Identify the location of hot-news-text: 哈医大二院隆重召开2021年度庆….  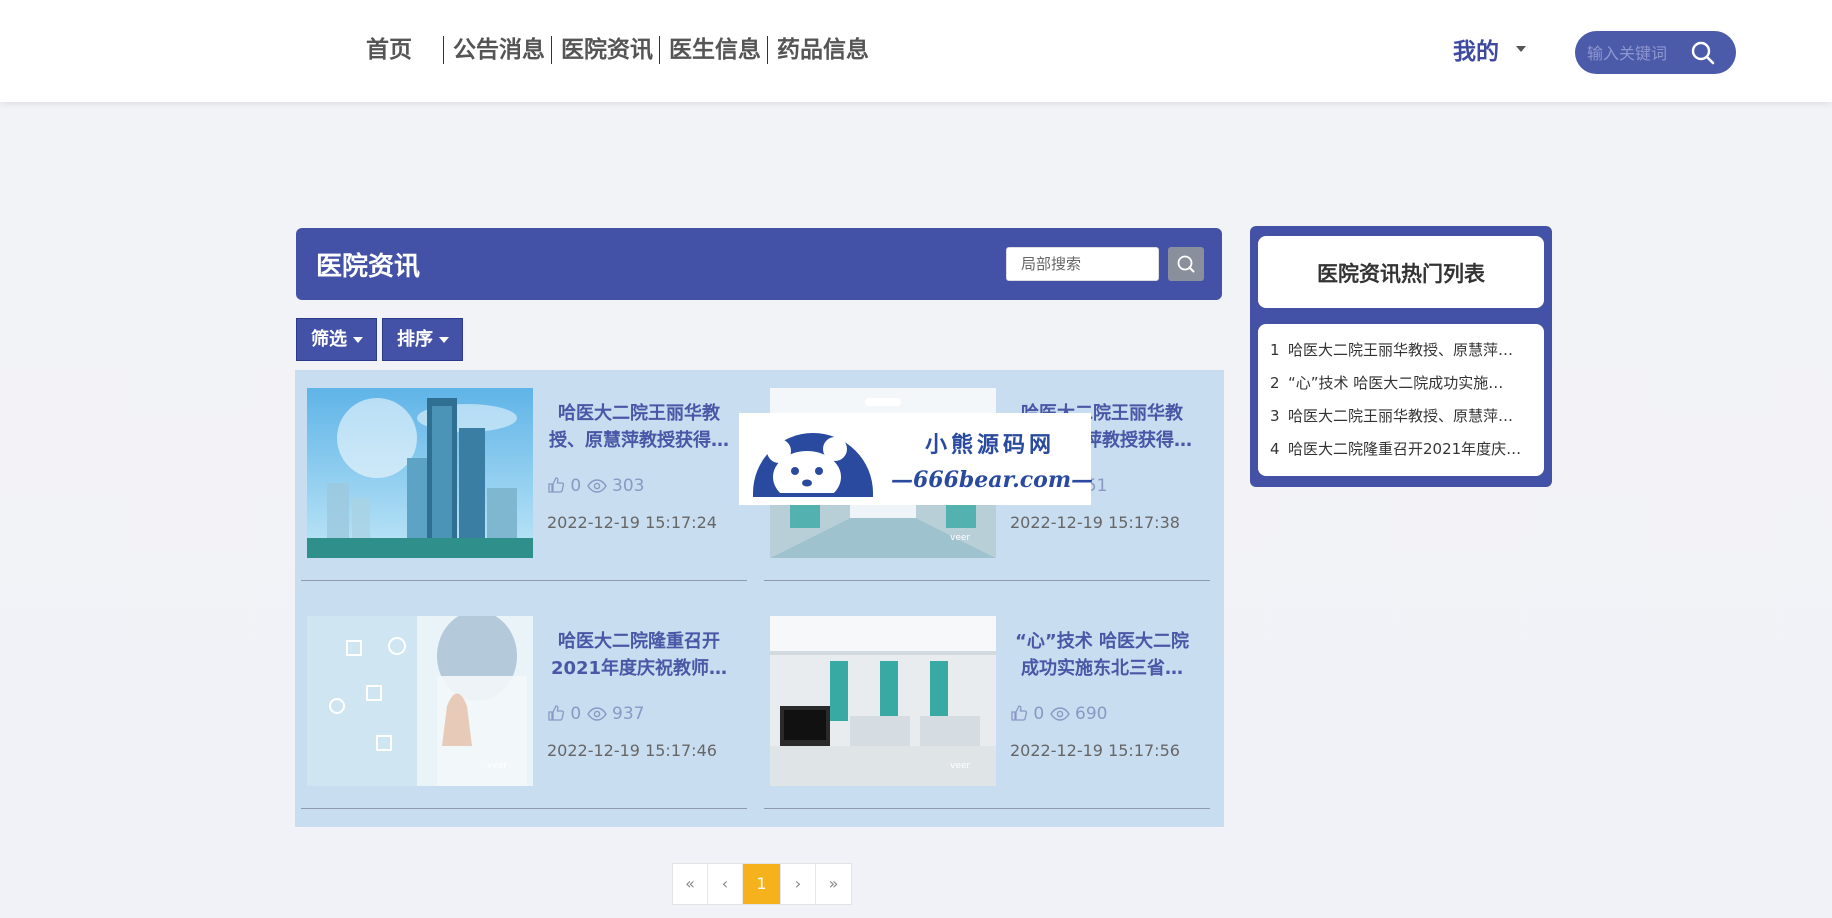
(1405, 449).